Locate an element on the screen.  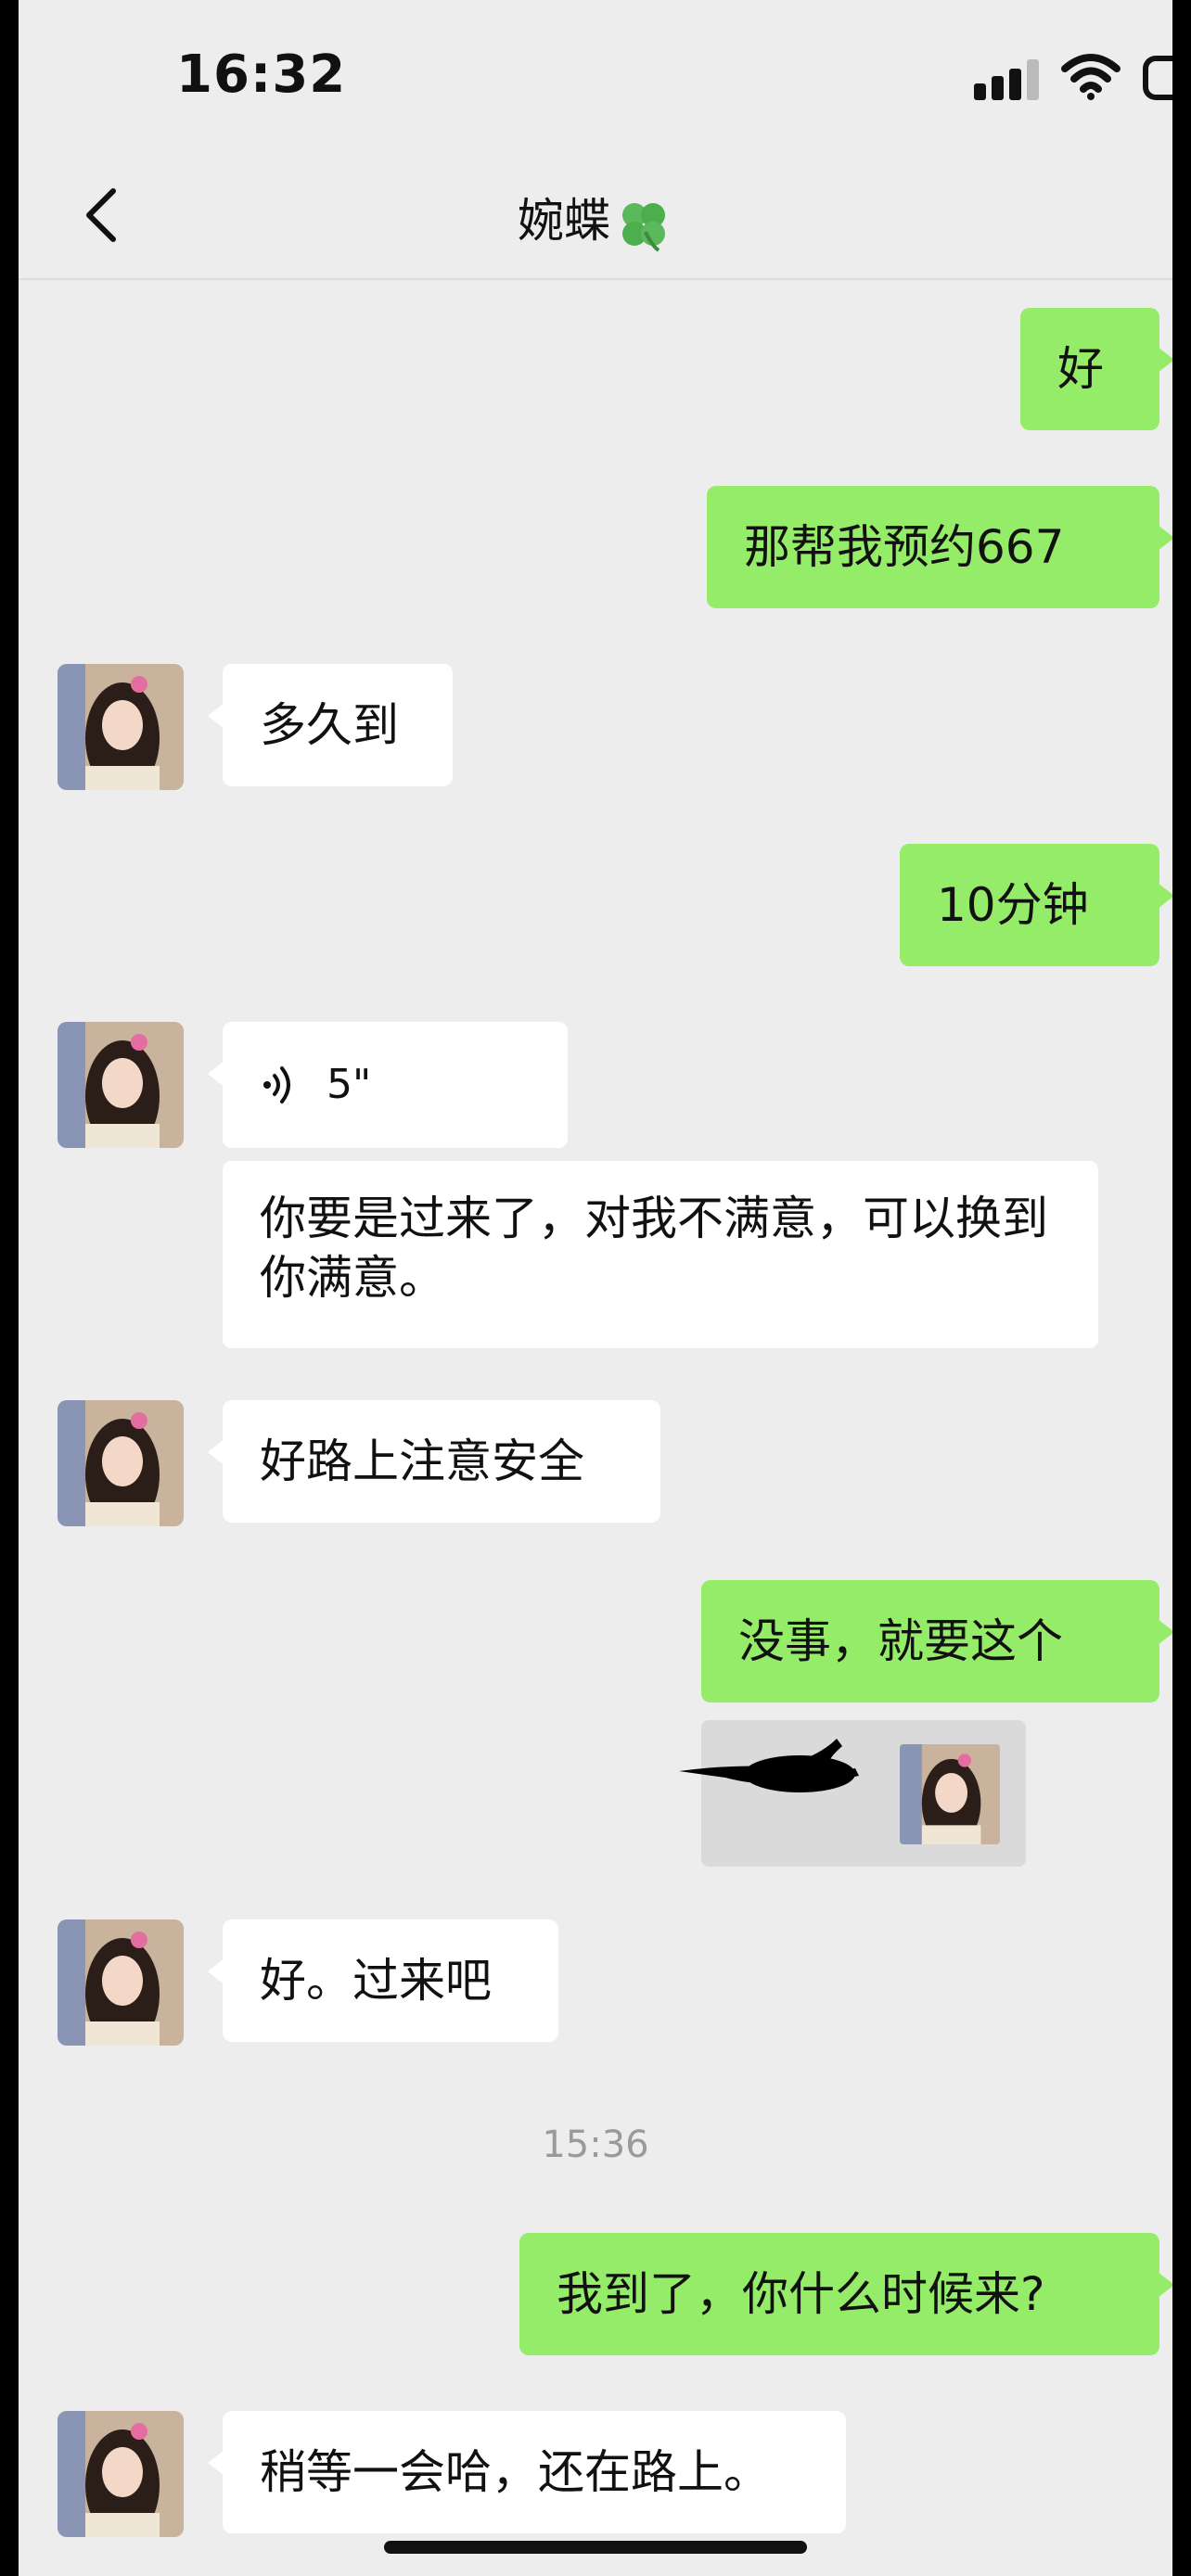
message-text: 没事，就要这个 is located at coordinates (900, 1641).